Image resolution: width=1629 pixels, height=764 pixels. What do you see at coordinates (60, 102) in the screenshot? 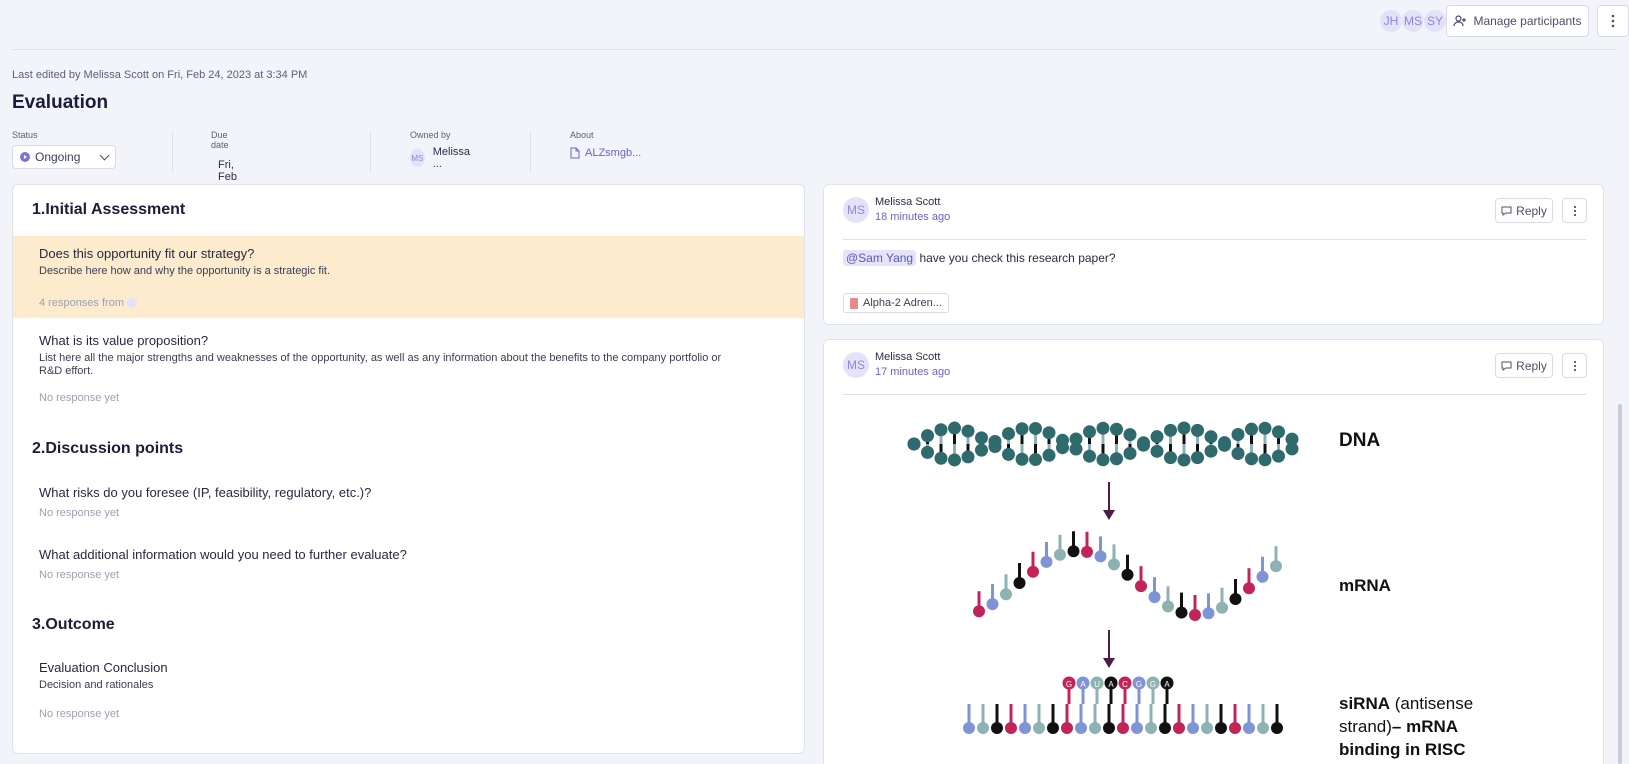
I see `page-title: Evaluation` at bounding box center [60, 102].